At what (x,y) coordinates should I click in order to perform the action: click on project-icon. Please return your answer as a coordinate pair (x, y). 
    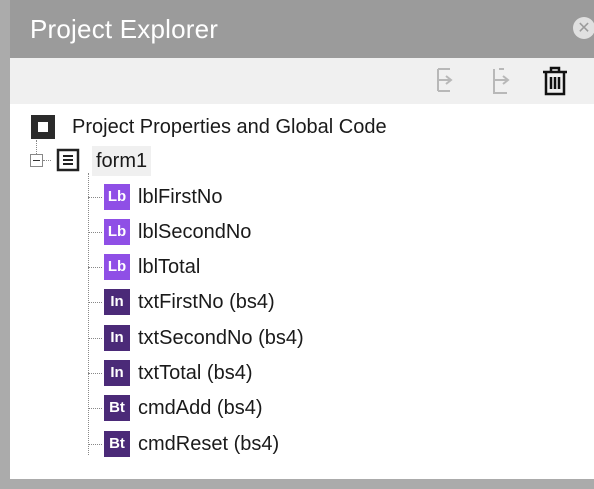
    Looking at the image, I should click on (43, 127).